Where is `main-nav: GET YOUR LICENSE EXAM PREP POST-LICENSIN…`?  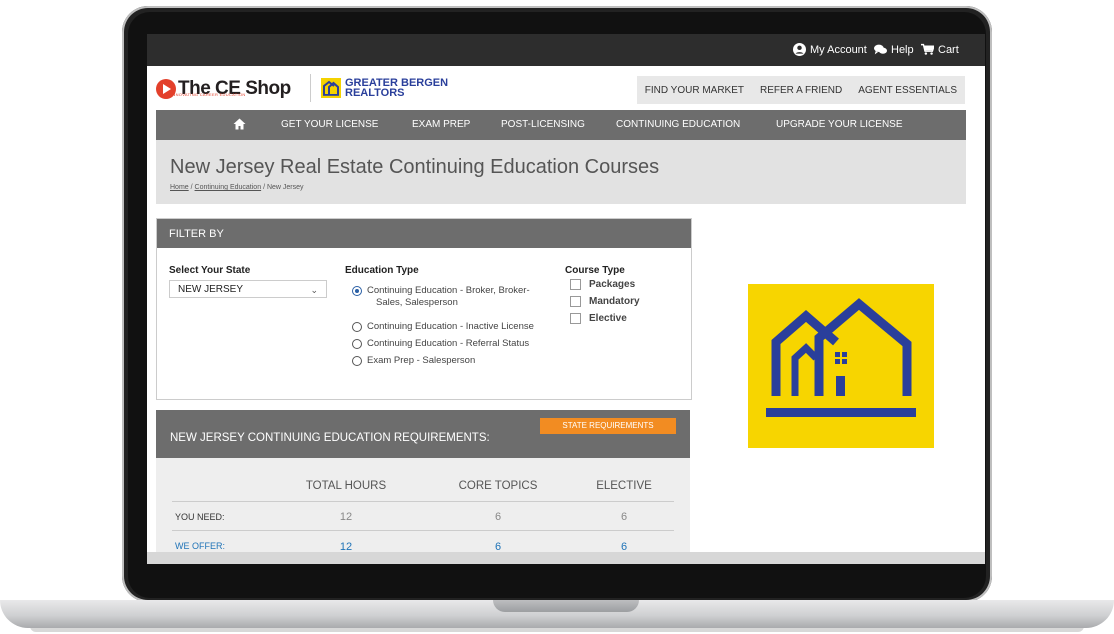 main-nav: GET YOUR LICENSE EXAM PREP POST-LICENSIN… is located at coordinates (561, 125).